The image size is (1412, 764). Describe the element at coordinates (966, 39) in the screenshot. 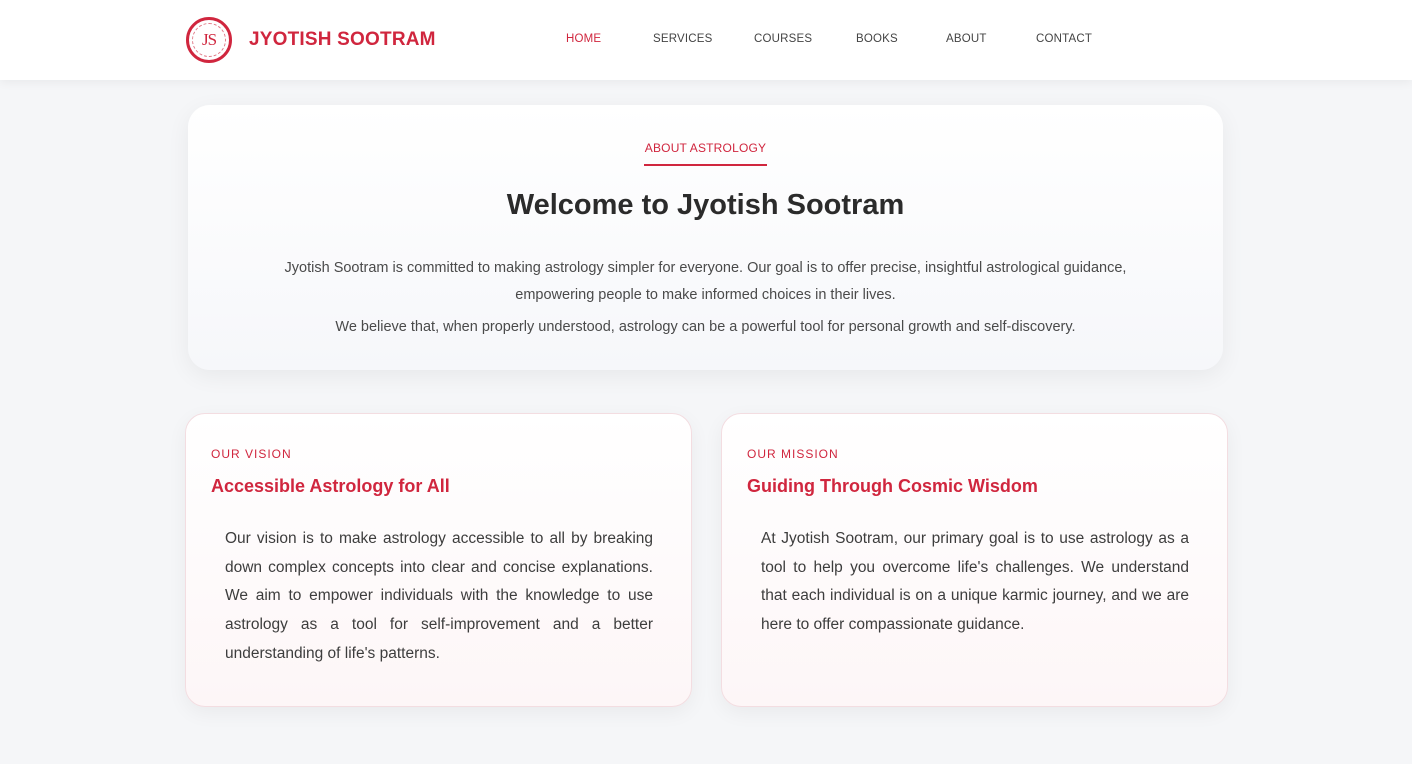

I see `nav-about: ABOUT` at that location.